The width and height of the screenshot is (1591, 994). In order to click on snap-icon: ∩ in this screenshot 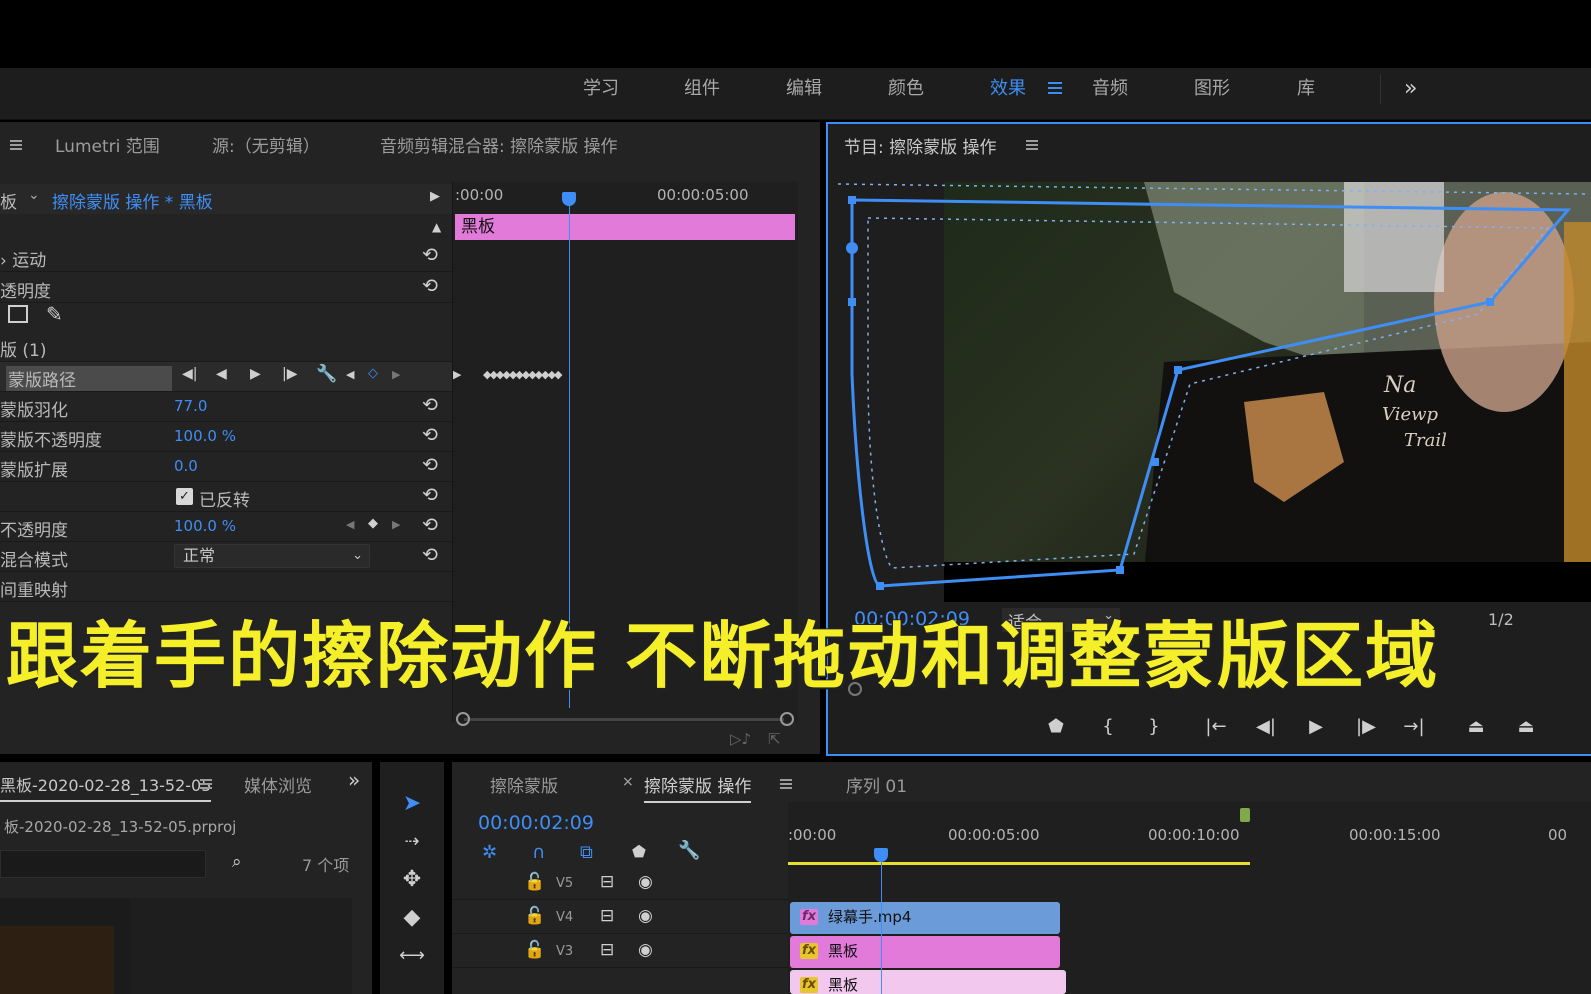, I will do `click(538, 852)`.